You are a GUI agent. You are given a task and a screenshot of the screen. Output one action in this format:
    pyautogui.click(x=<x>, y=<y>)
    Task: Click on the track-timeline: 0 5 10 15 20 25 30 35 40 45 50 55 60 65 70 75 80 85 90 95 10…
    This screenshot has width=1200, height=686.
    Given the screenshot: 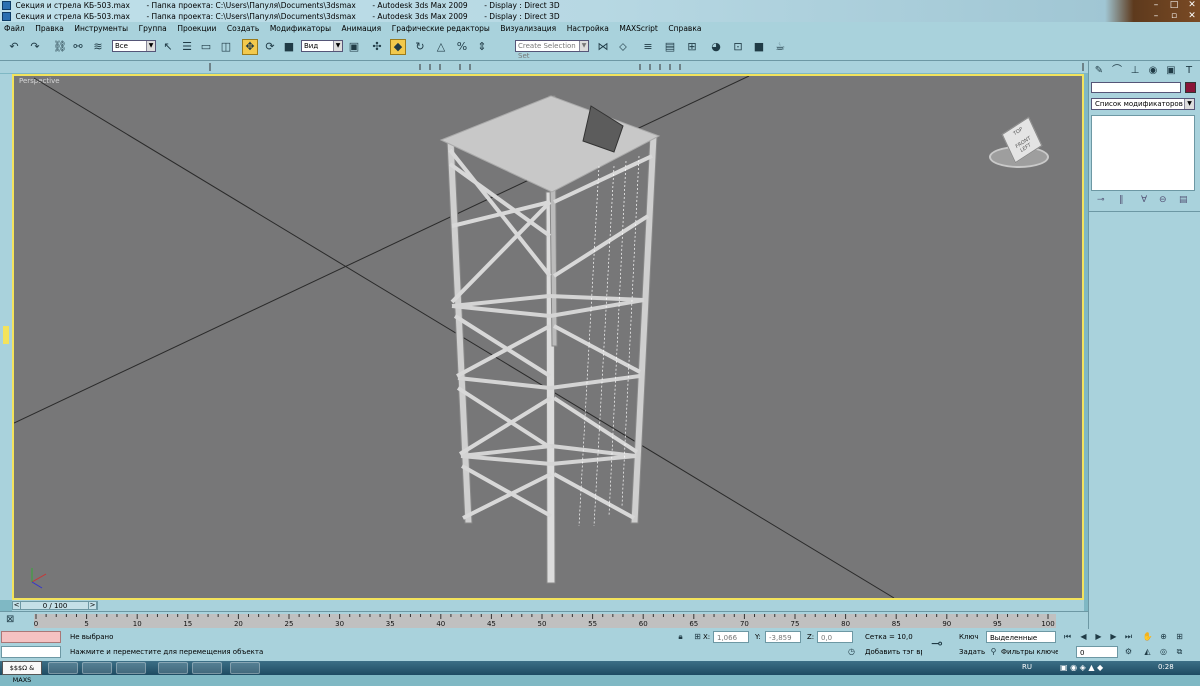 What is the action you would take?
    pyautogui.click(x=545, y=621)
    